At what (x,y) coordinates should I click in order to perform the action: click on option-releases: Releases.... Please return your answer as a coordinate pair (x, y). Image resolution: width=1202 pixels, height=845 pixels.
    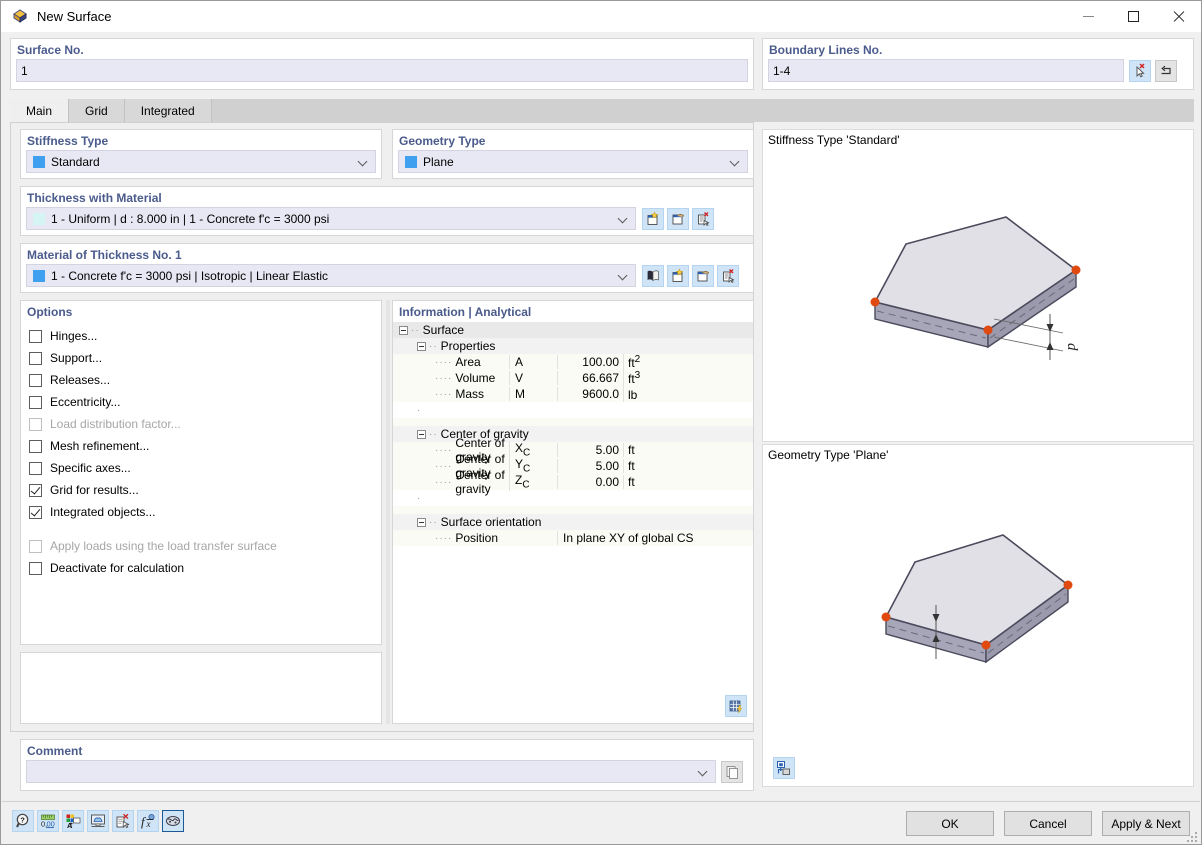
    Looking at the image, I should click on (201, 380).